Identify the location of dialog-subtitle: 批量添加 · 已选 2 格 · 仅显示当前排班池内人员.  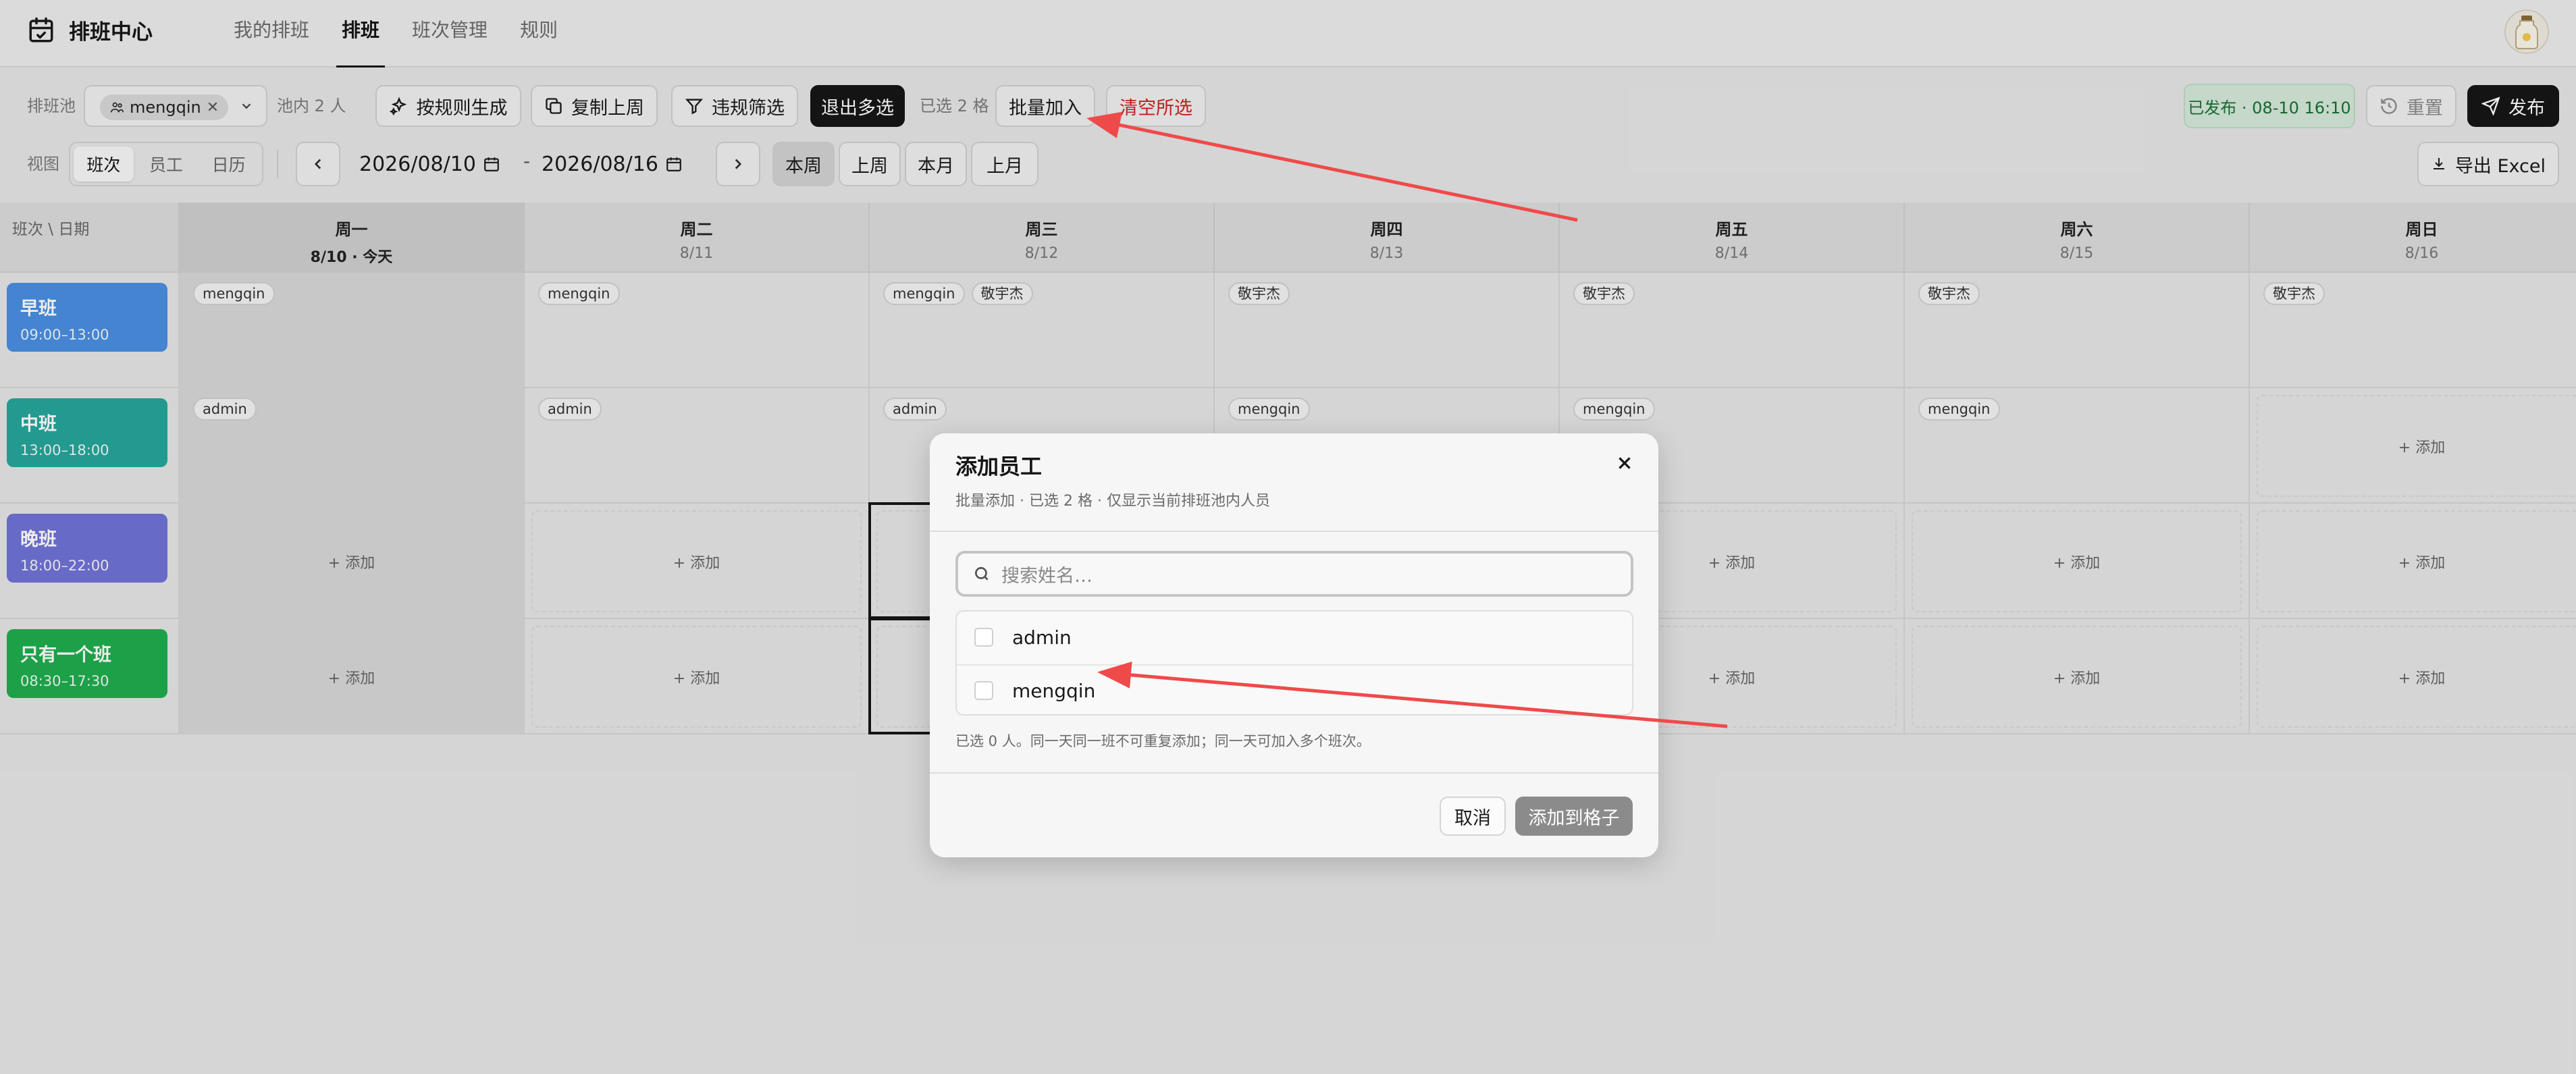
(1112, 501).